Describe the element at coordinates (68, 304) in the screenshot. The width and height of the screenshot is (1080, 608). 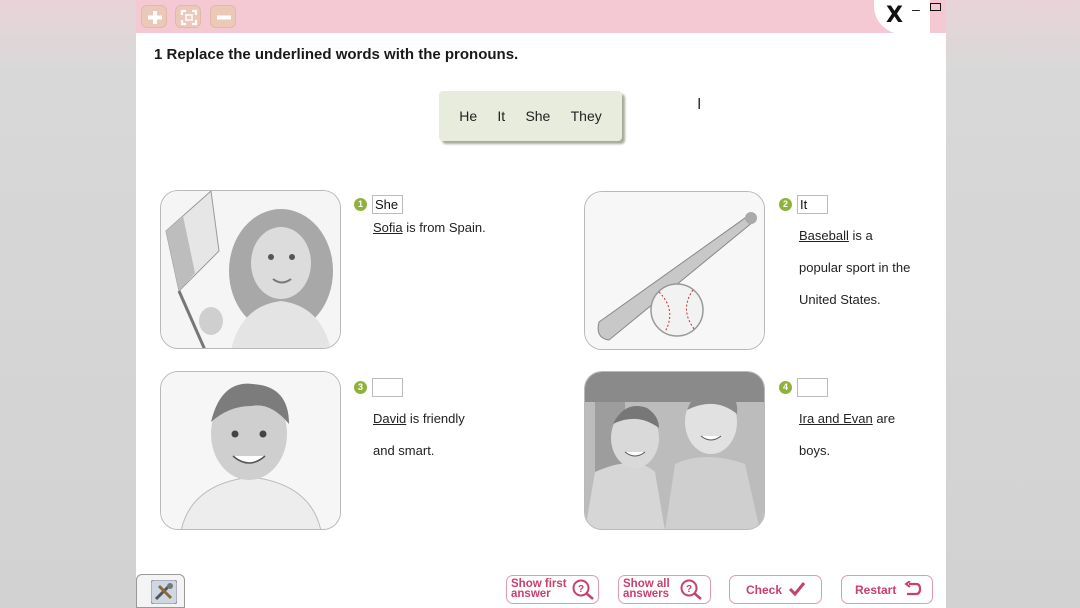
I see `left-margin` at that location.